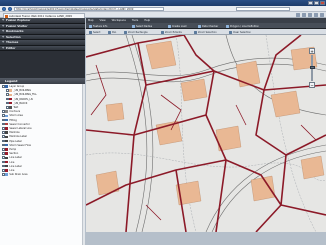  I want to click on legend-item: Sub Drain Area, so click(14, 175).